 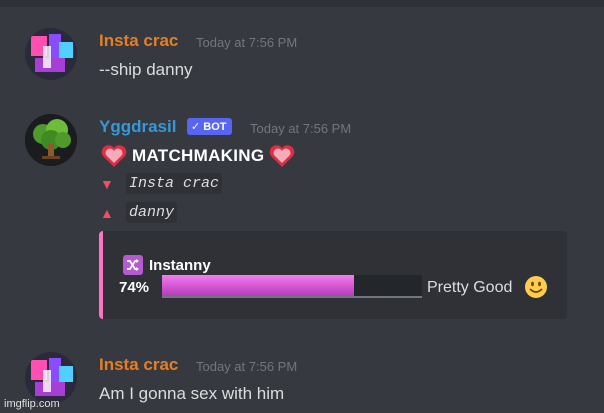 I want to click on embed-title: Instanny, so click(x=167, y=265).